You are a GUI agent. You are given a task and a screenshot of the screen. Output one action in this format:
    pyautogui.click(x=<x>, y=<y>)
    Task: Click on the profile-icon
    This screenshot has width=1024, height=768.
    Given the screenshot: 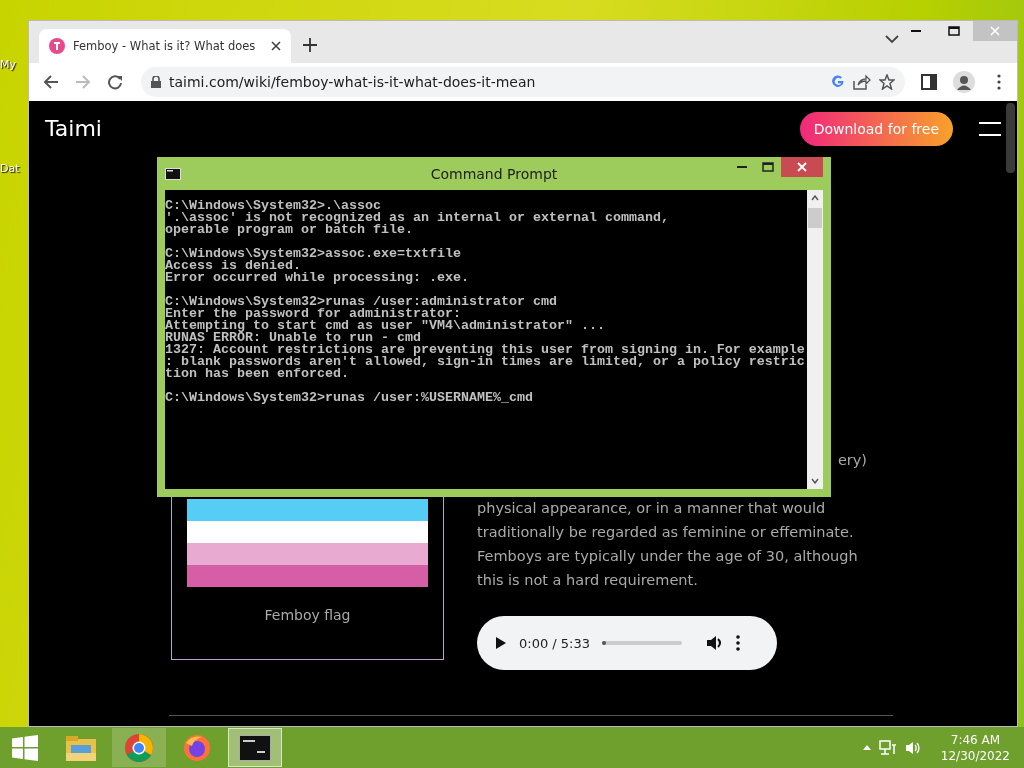 What is the action you would take?
    pyautogui.click(x=964, y=82)
    